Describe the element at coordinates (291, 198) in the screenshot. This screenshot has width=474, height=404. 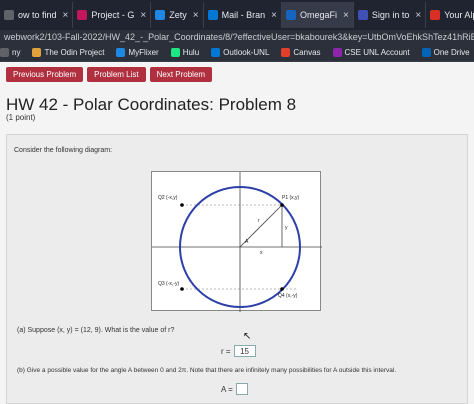
I see `label-q1: P1 (x,y)` at that location.